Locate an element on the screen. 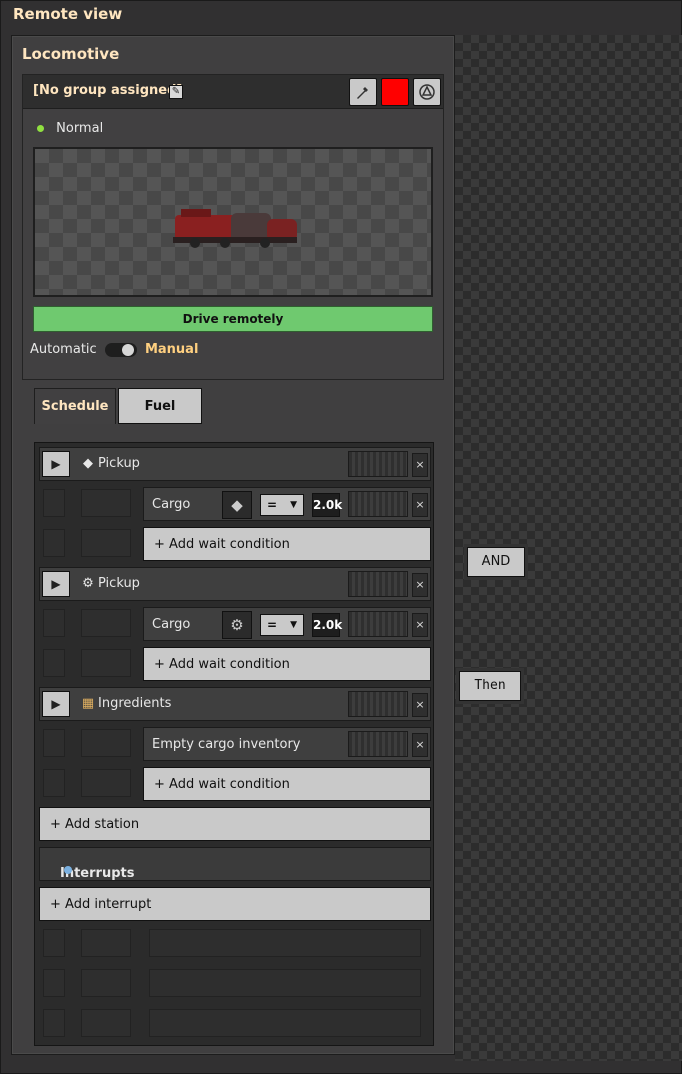 The width and height of the screenshot is (682, 1074). edit-group-icon: ✎ is located at coordinates (176, 92).